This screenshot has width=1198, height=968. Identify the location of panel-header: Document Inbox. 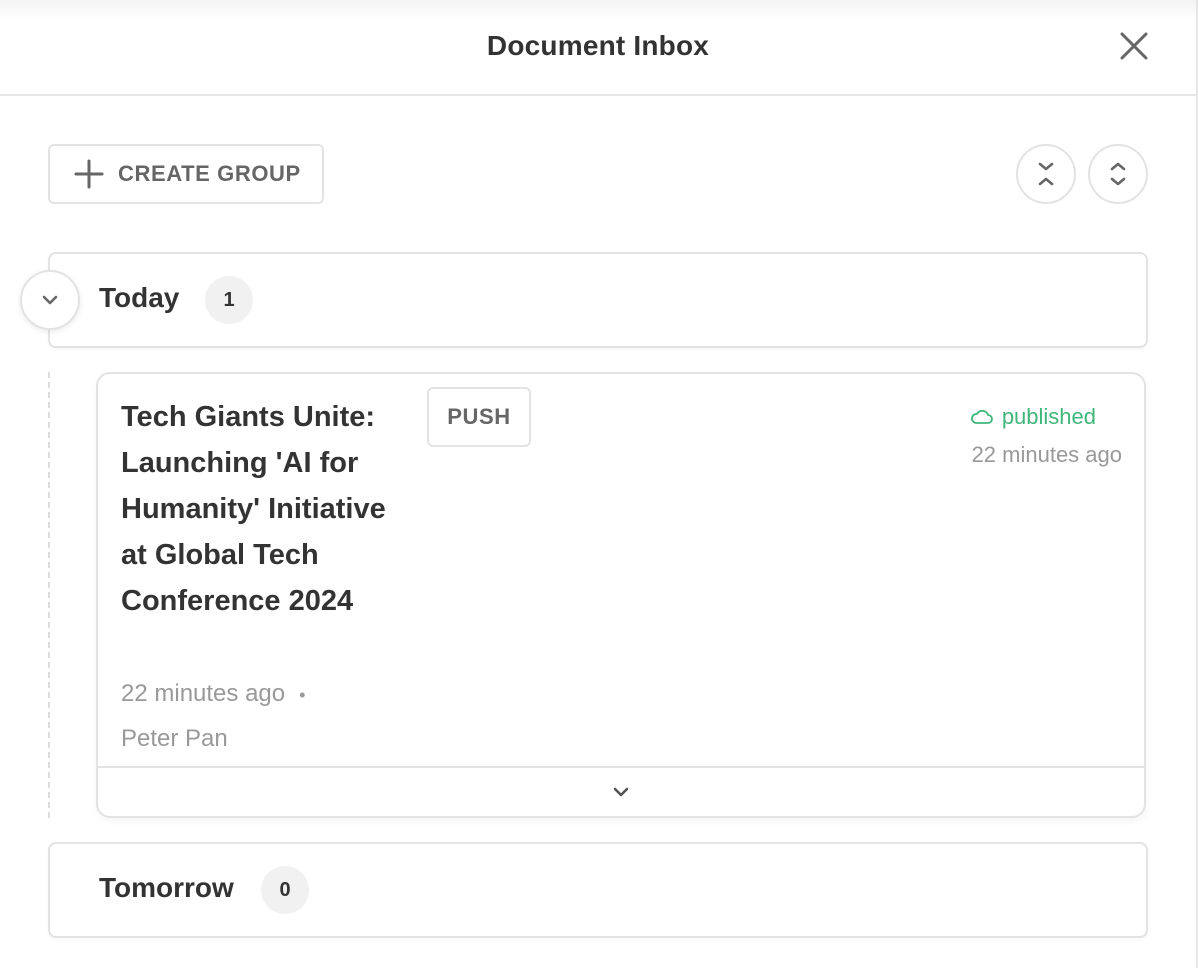
(598, 48).